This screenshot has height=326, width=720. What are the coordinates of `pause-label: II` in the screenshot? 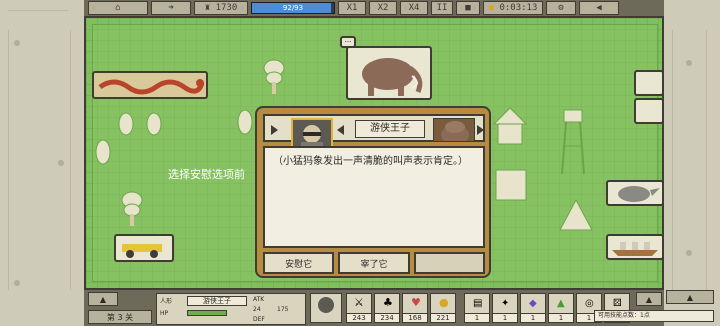 It's located at (442, 8).